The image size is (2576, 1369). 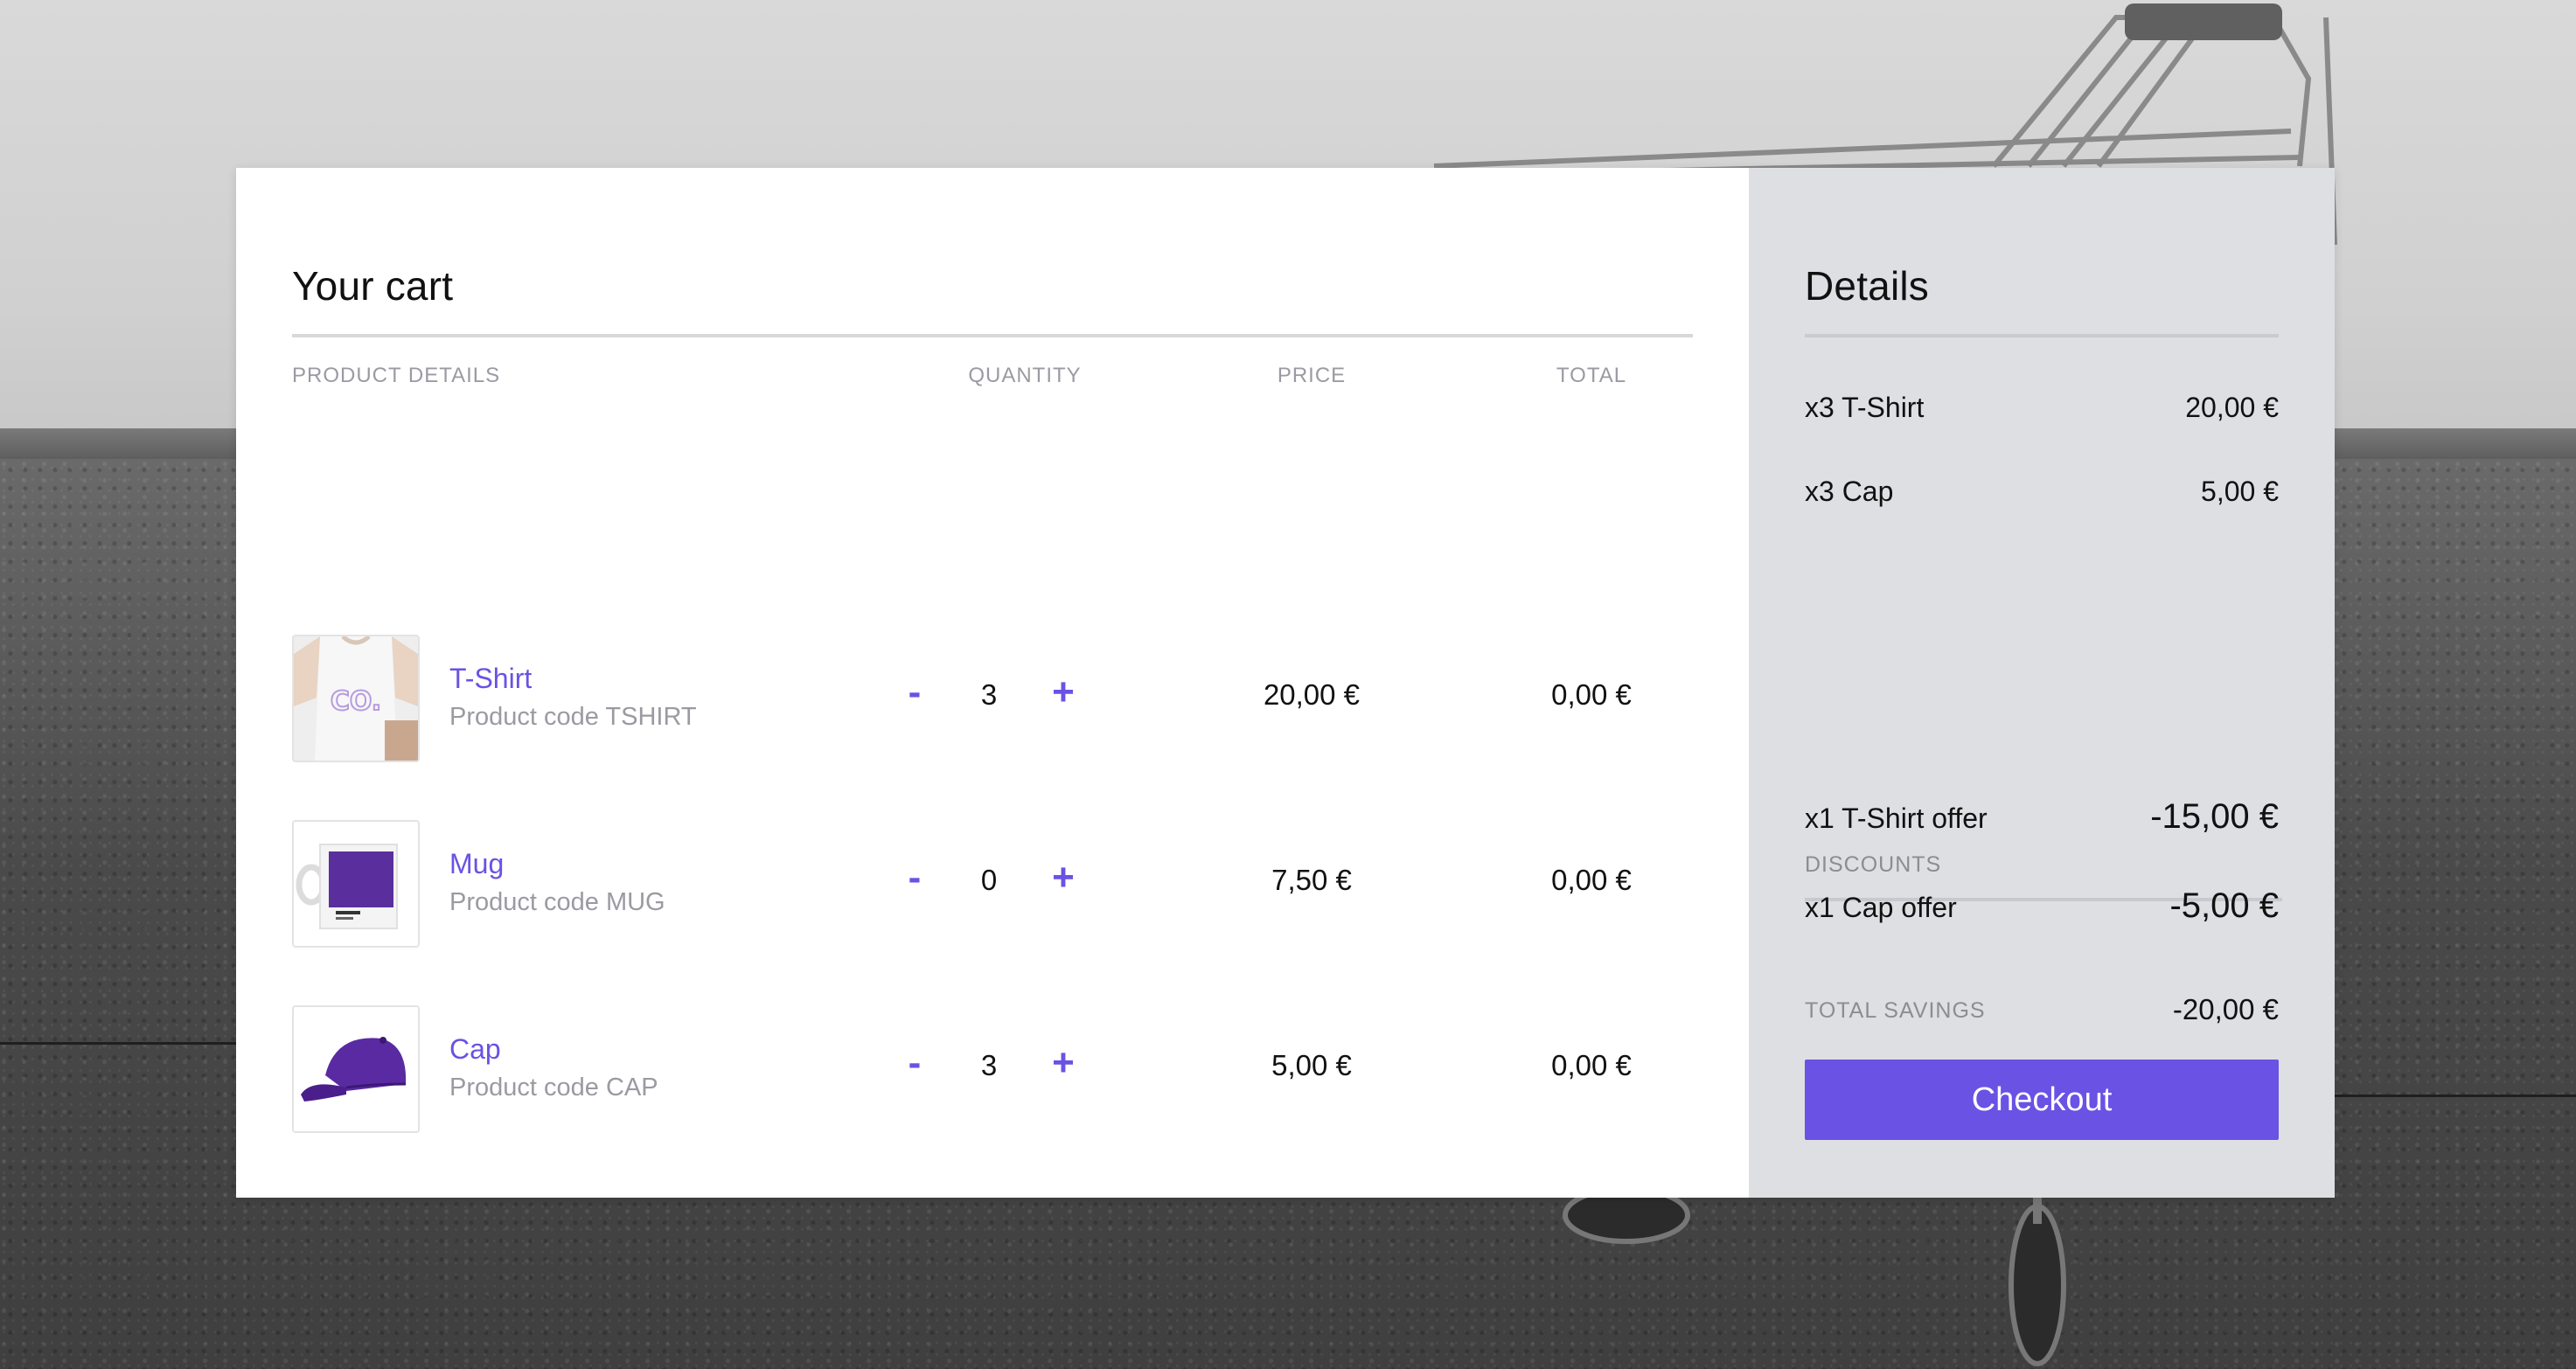 What do you see at coordinates (2042, 335) in the screenshot?
I see `details-title-divider` at bounding box center [2042, 335].